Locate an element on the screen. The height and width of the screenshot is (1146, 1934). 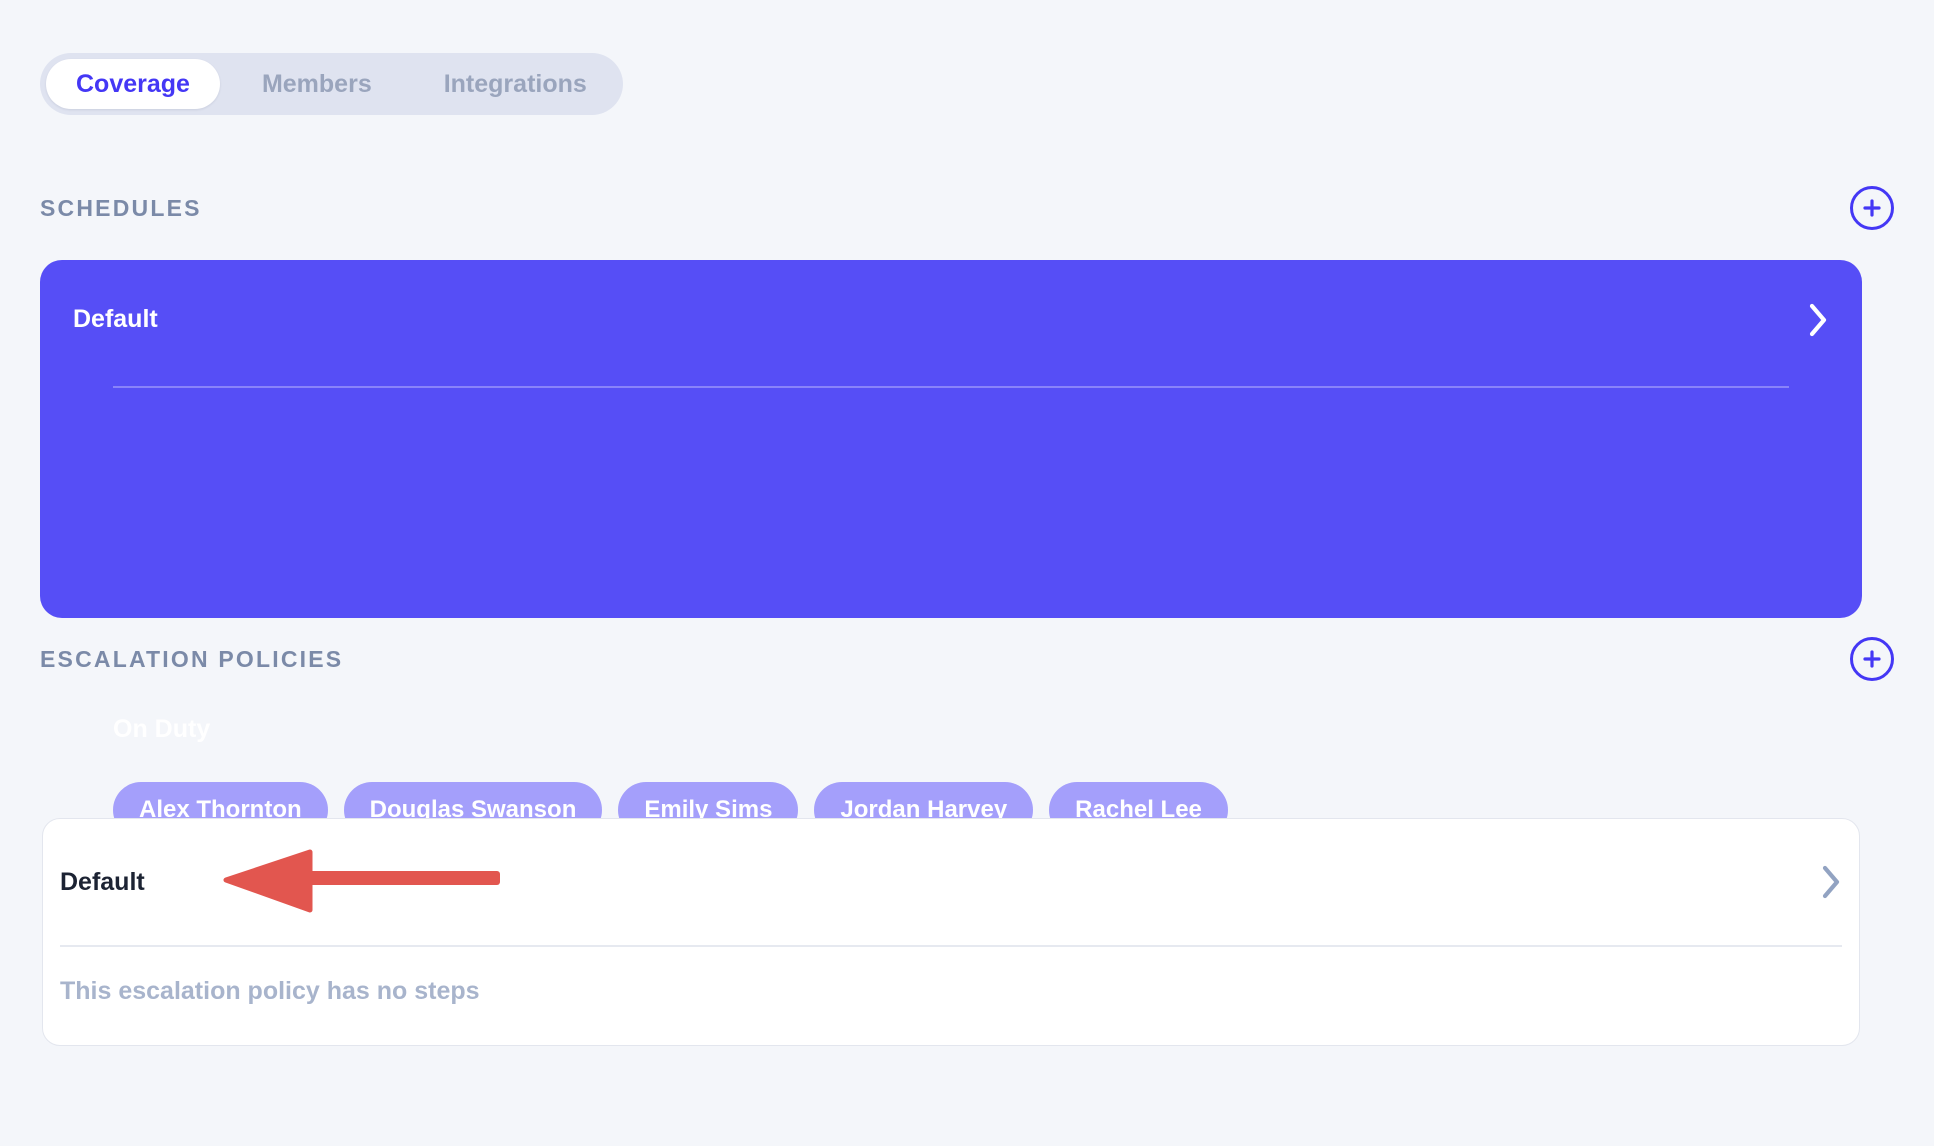
schedule-card-divider is located at coordinates (951, 387).